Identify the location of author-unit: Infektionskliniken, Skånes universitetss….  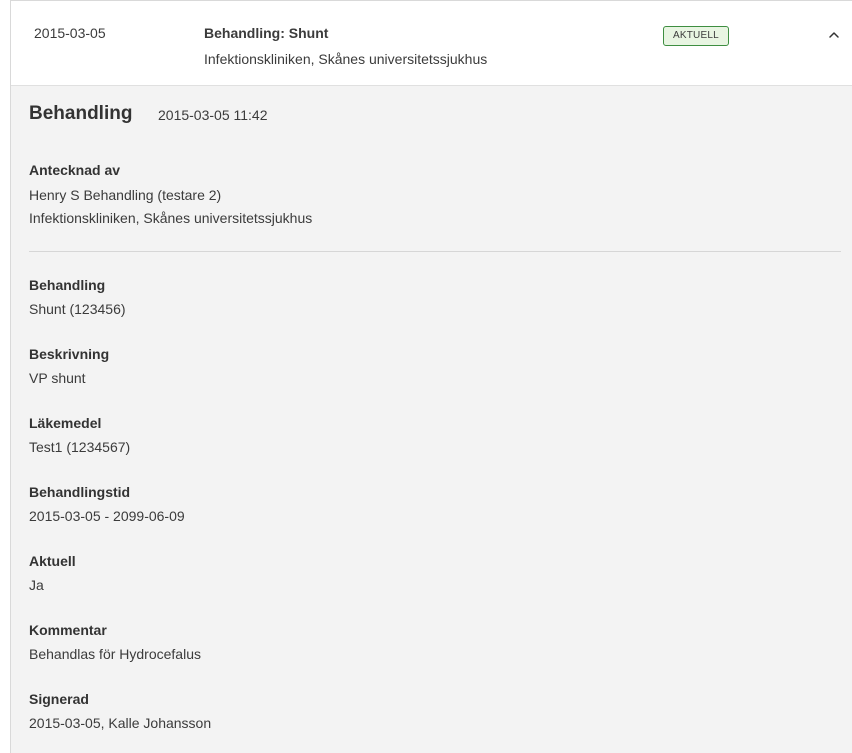
(171, 218).